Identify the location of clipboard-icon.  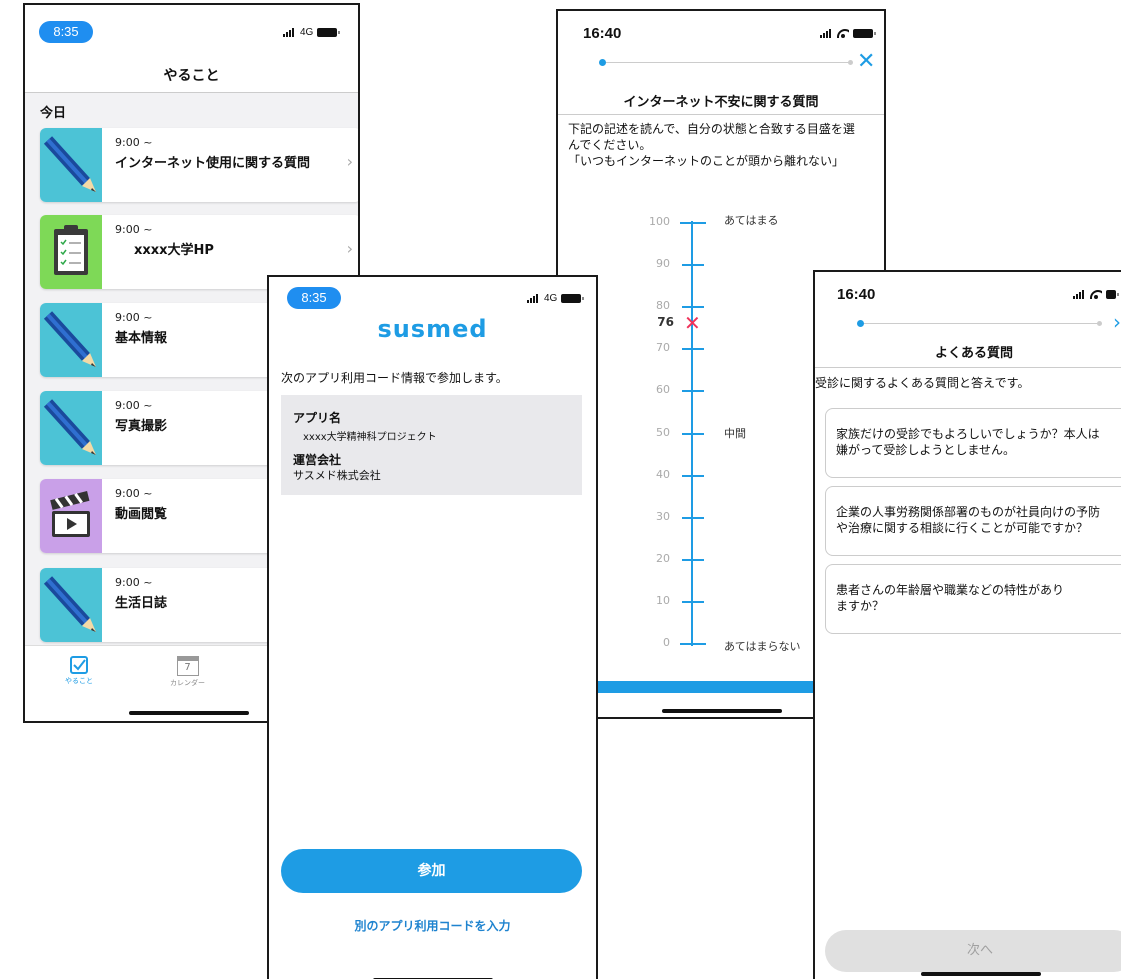
(71, 252).